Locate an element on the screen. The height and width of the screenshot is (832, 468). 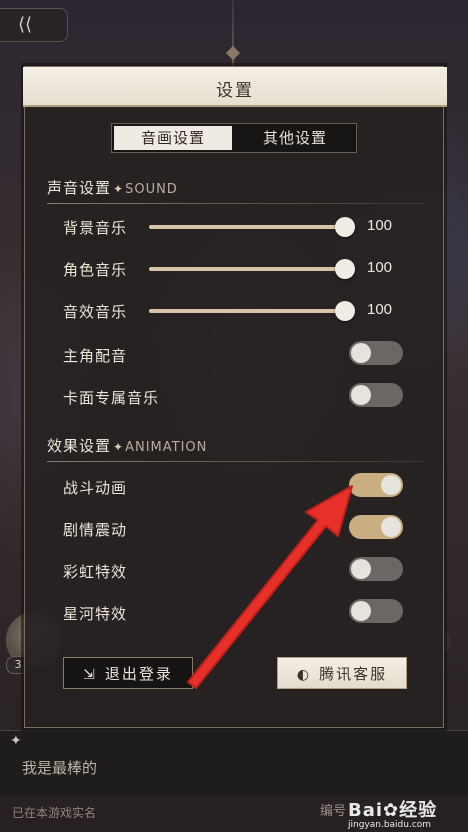
back-arrow-icon: ⟨⟨ is located at coordinates (25, 24).